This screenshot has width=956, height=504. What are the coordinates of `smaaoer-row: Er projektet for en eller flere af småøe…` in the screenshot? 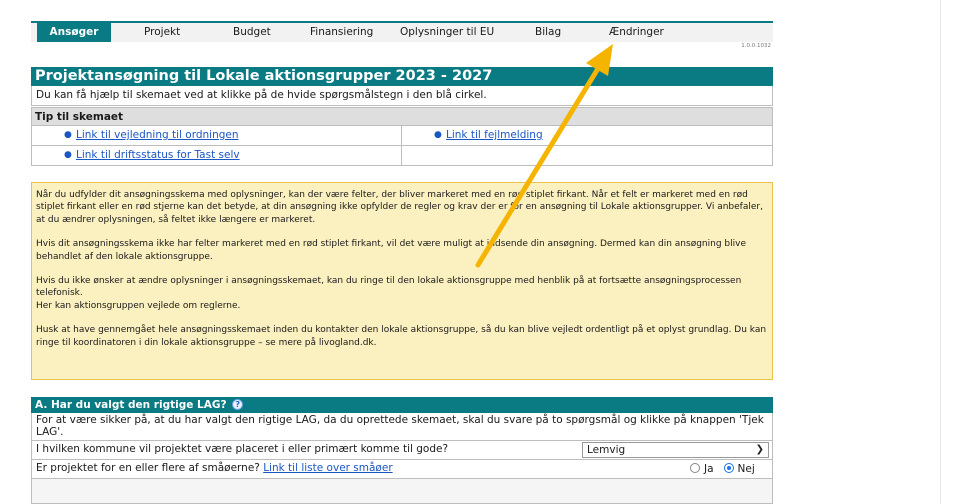 It's located at (402, 469).